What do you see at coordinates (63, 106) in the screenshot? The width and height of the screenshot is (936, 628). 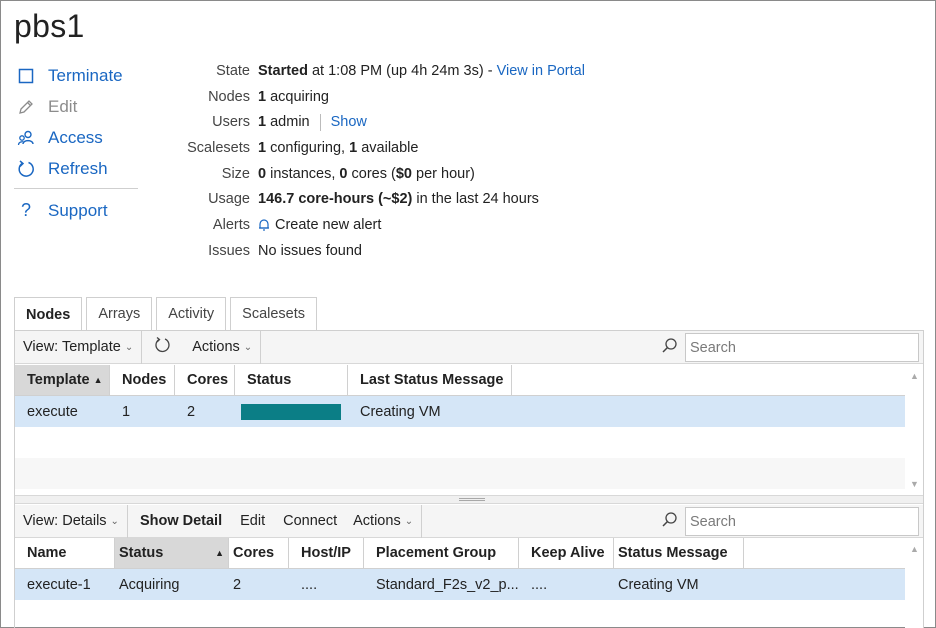 I see `edit-label: Edit` at bounding box center [63, 106].